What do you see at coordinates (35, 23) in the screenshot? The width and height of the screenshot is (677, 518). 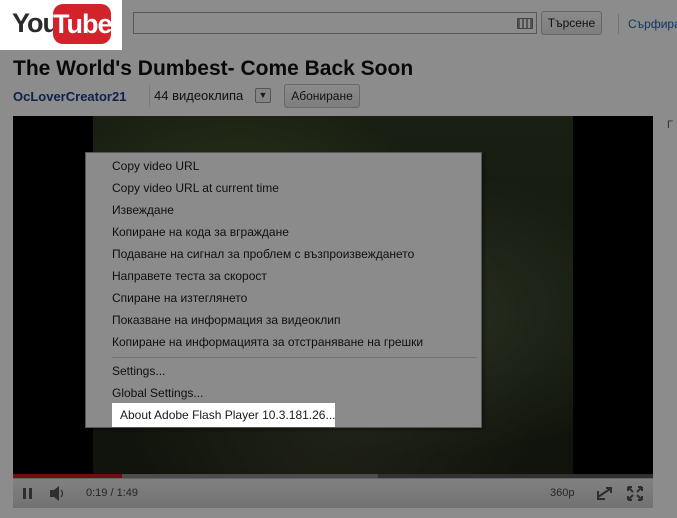 I see `logo-you-text: You` at bounding box center [35, 23].